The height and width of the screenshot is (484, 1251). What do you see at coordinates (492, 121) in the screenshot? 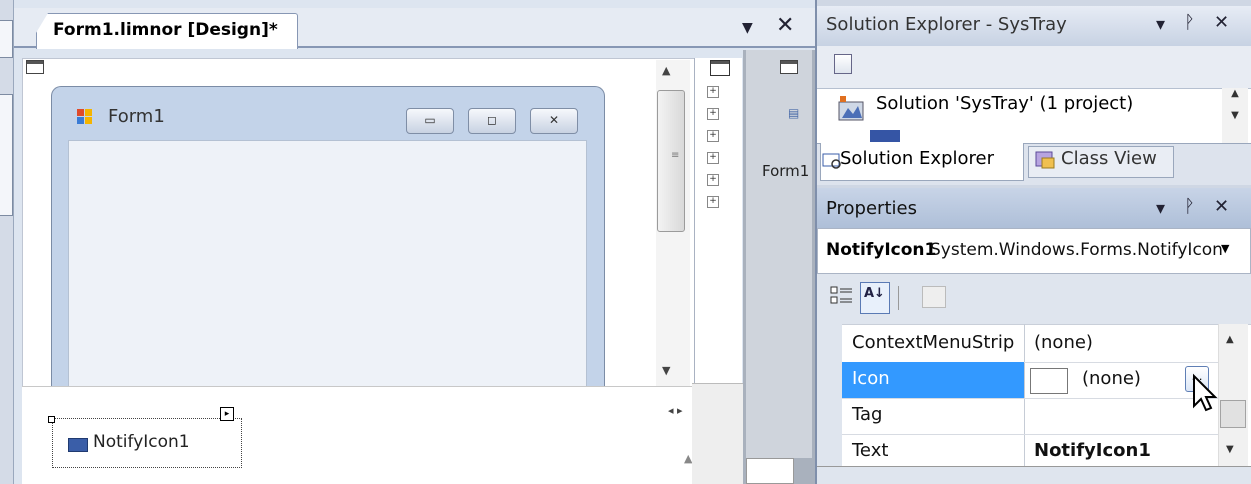
I see `form-maximize-button: ◻` at bounding box center [492, 121].